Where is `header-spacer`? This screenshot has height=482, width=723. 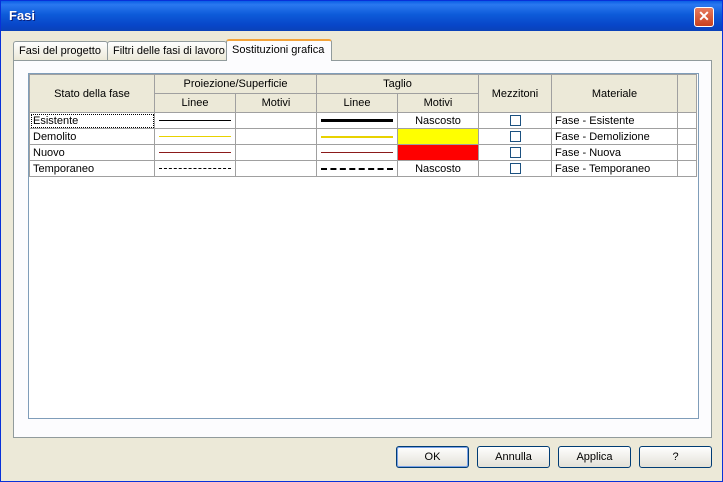 header-spacer is located at coordinates (687, 93).